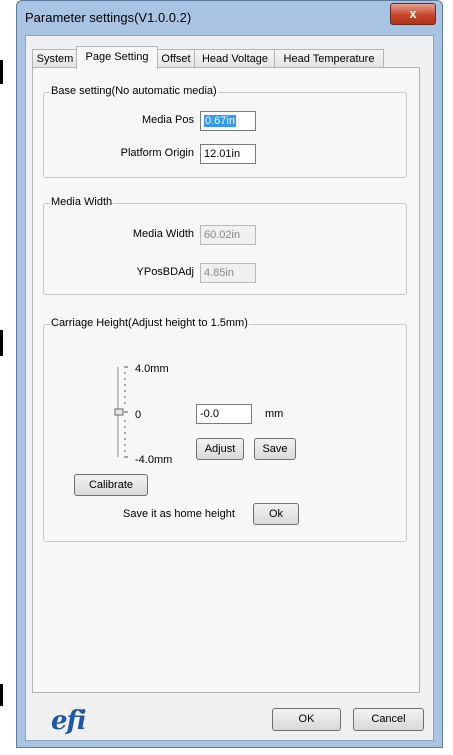 The width and height of the screenshot is (453, 755). I want to click on base-setting-legend: Base setting(No automatic media), so click(134, 91).